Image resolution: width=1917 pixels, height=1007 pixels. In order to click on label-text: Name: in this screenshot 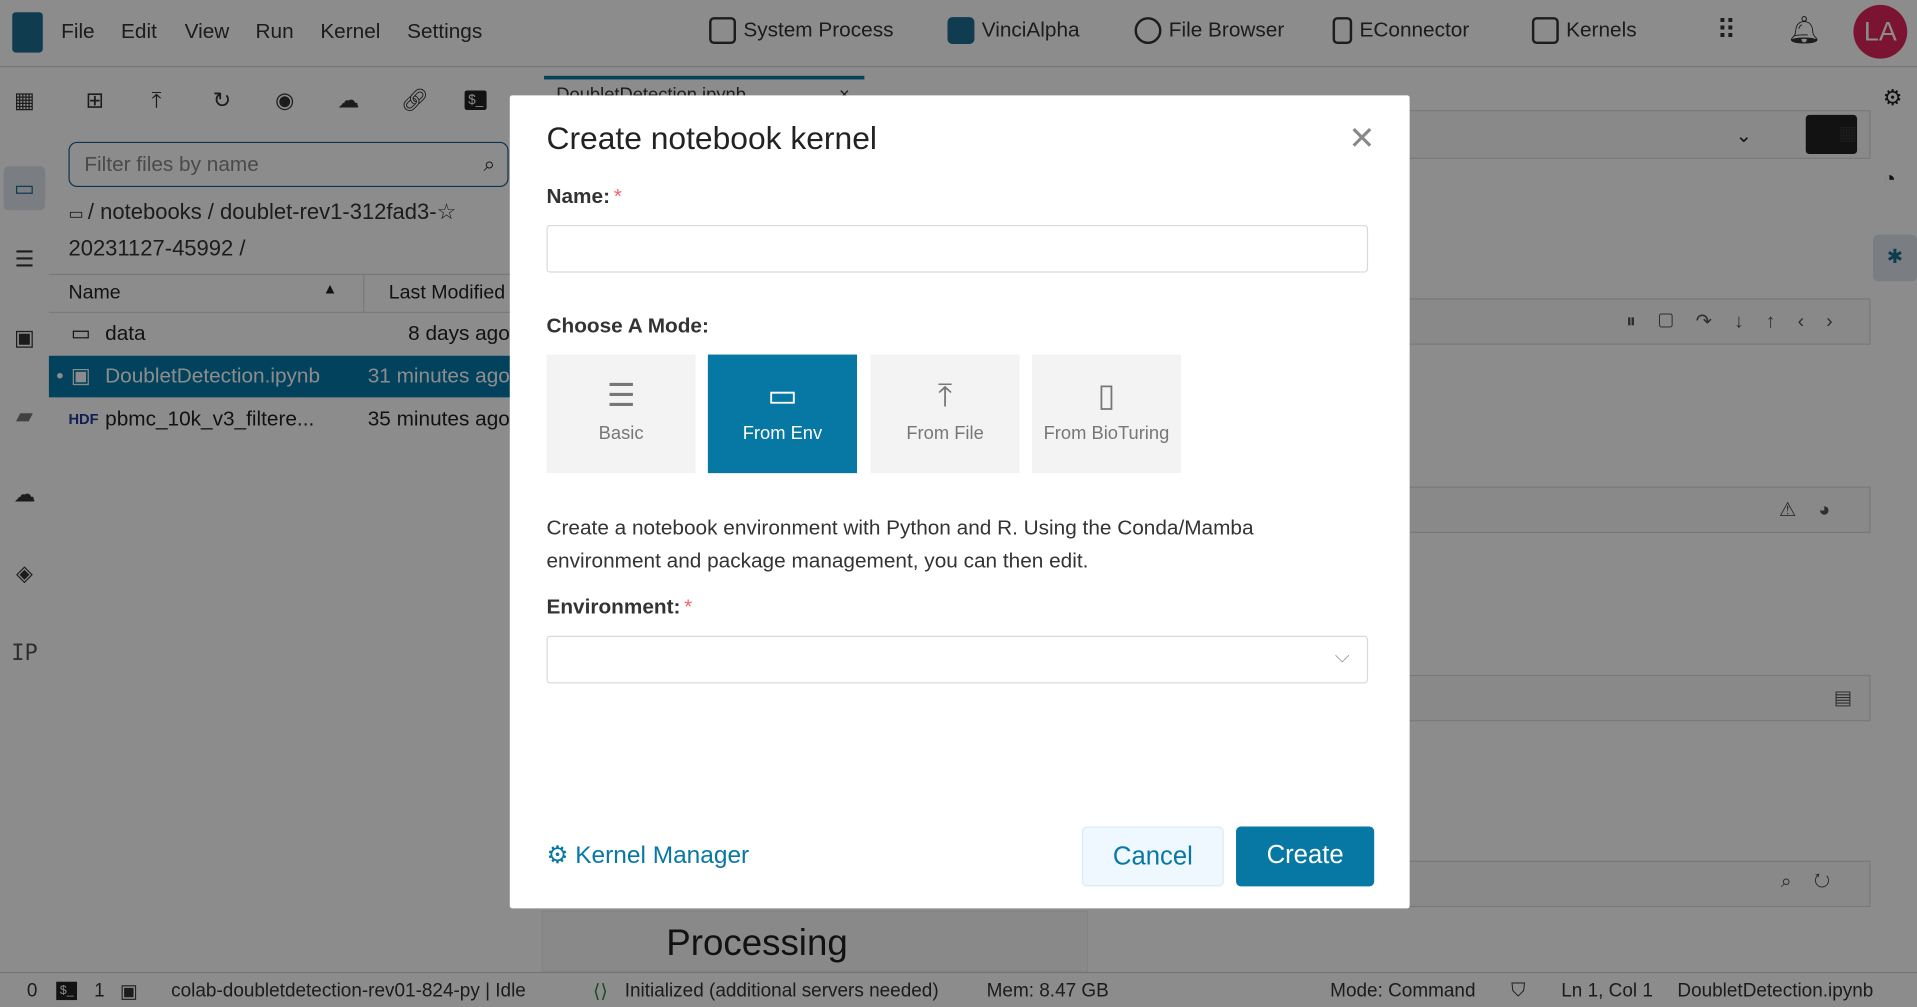, I will do `click(578, 196)`.